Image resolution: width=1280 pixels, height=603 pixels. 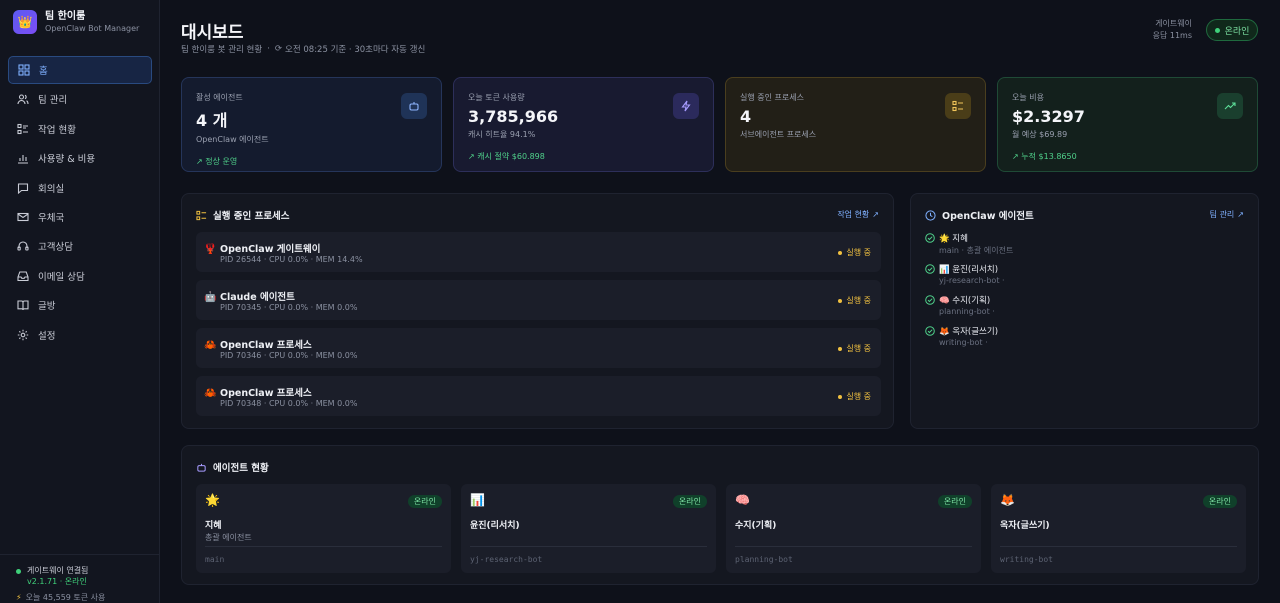 I want to click on bar-chart-icon, so click(x=23, y=158).